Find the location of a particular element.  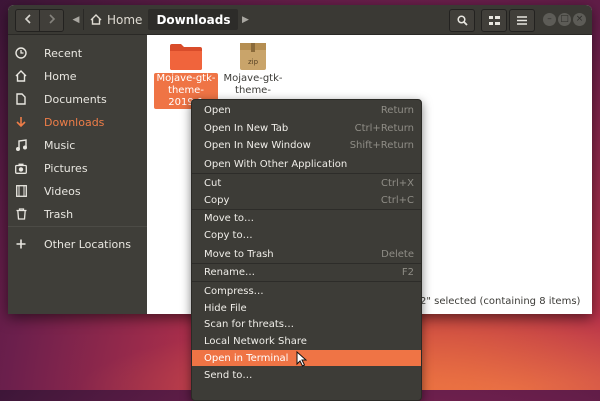

menu-item-shortcut: Delete is located at coordinates (397, 254).